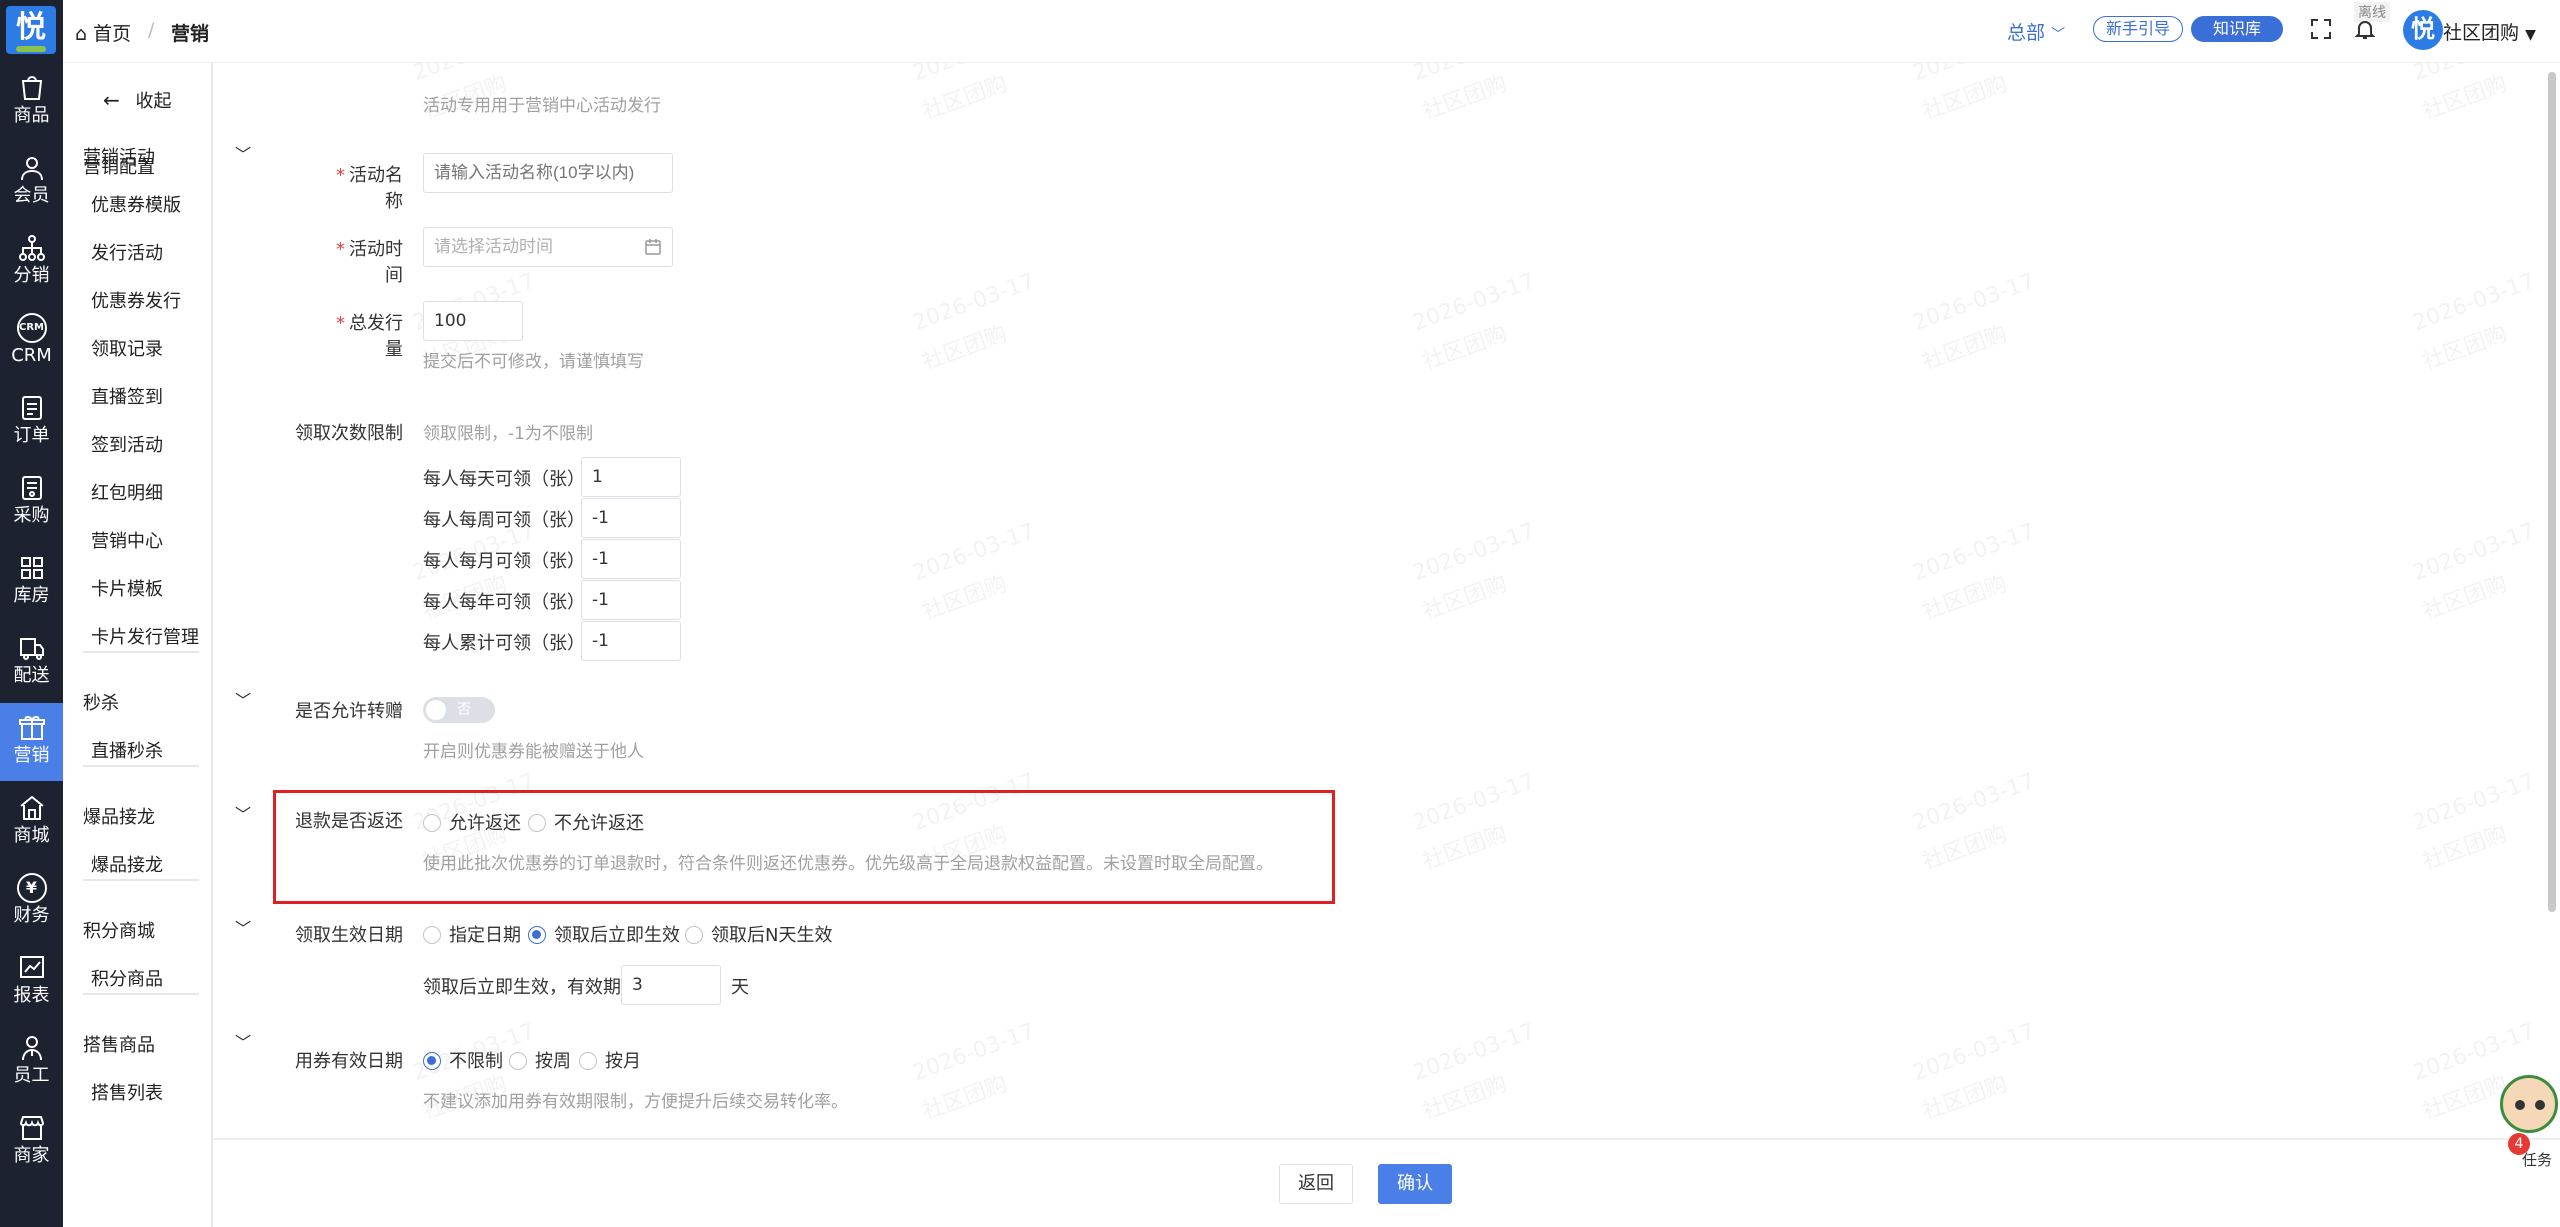 The image size is (2560, 1227). What do you see at coordinates (2237, 29) in the screenshot?
I see `knowledge-base-button: 知识库` at bounding box center [2237, 29].